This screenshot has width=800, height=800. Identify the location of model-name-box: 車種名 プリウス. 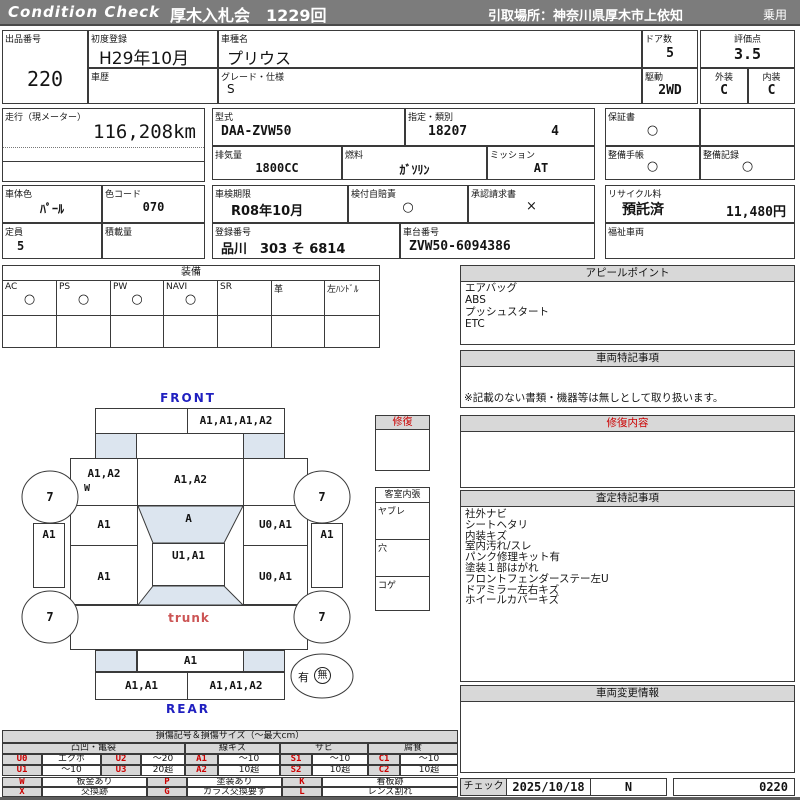
(430, 49).